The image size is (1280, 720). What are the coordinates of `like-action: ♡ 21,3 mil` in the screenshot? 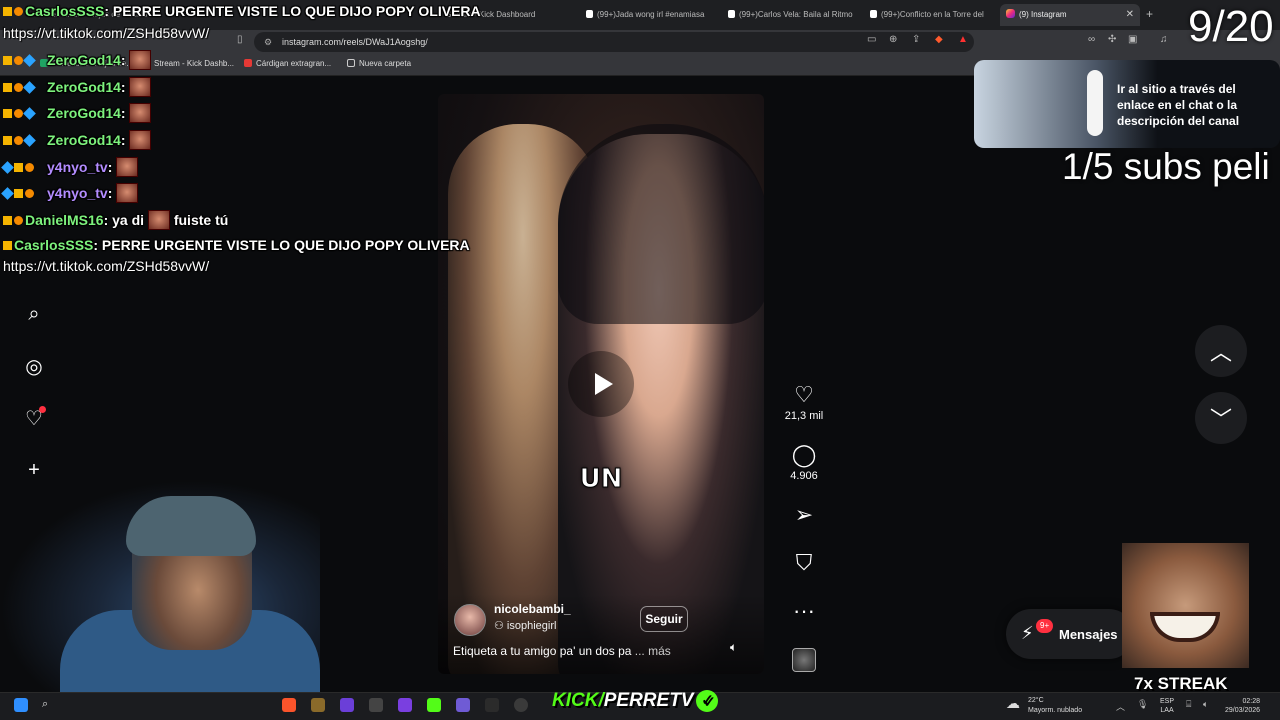 It's located at (804, 402).